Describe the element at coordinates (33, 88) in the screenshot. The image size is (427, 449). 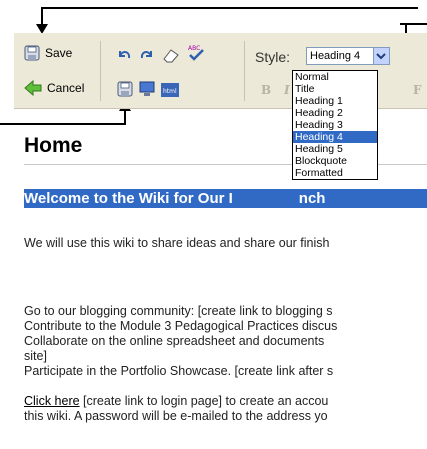
I see `back-arrow-icon` at that location.